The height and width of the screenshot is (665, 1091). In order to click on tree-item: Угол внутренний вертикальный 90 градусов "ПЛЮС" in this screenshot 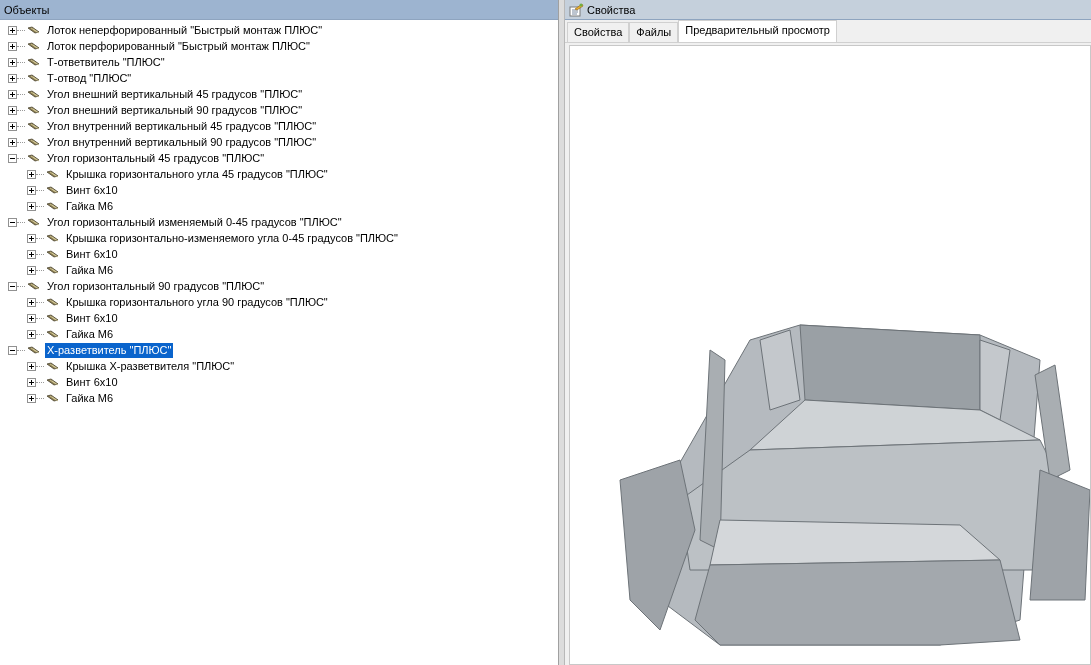, I will do `click(182, 142)`.